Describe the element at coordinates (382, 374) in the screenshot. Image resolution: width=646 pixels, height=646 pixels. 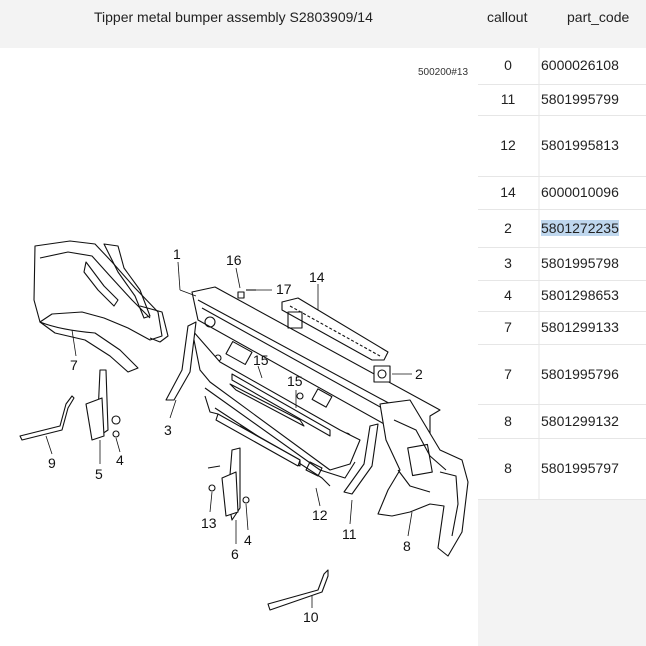
I see `plate-2-drawing` at that location.